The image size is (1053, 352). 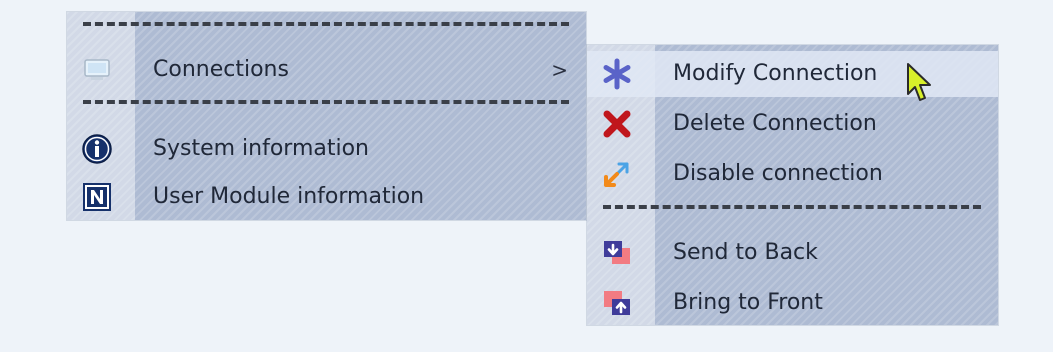 What do you see at coordinates (617, 74) in the screenshot?
I see `asterisk-icon` at bounding box center [617, 74].